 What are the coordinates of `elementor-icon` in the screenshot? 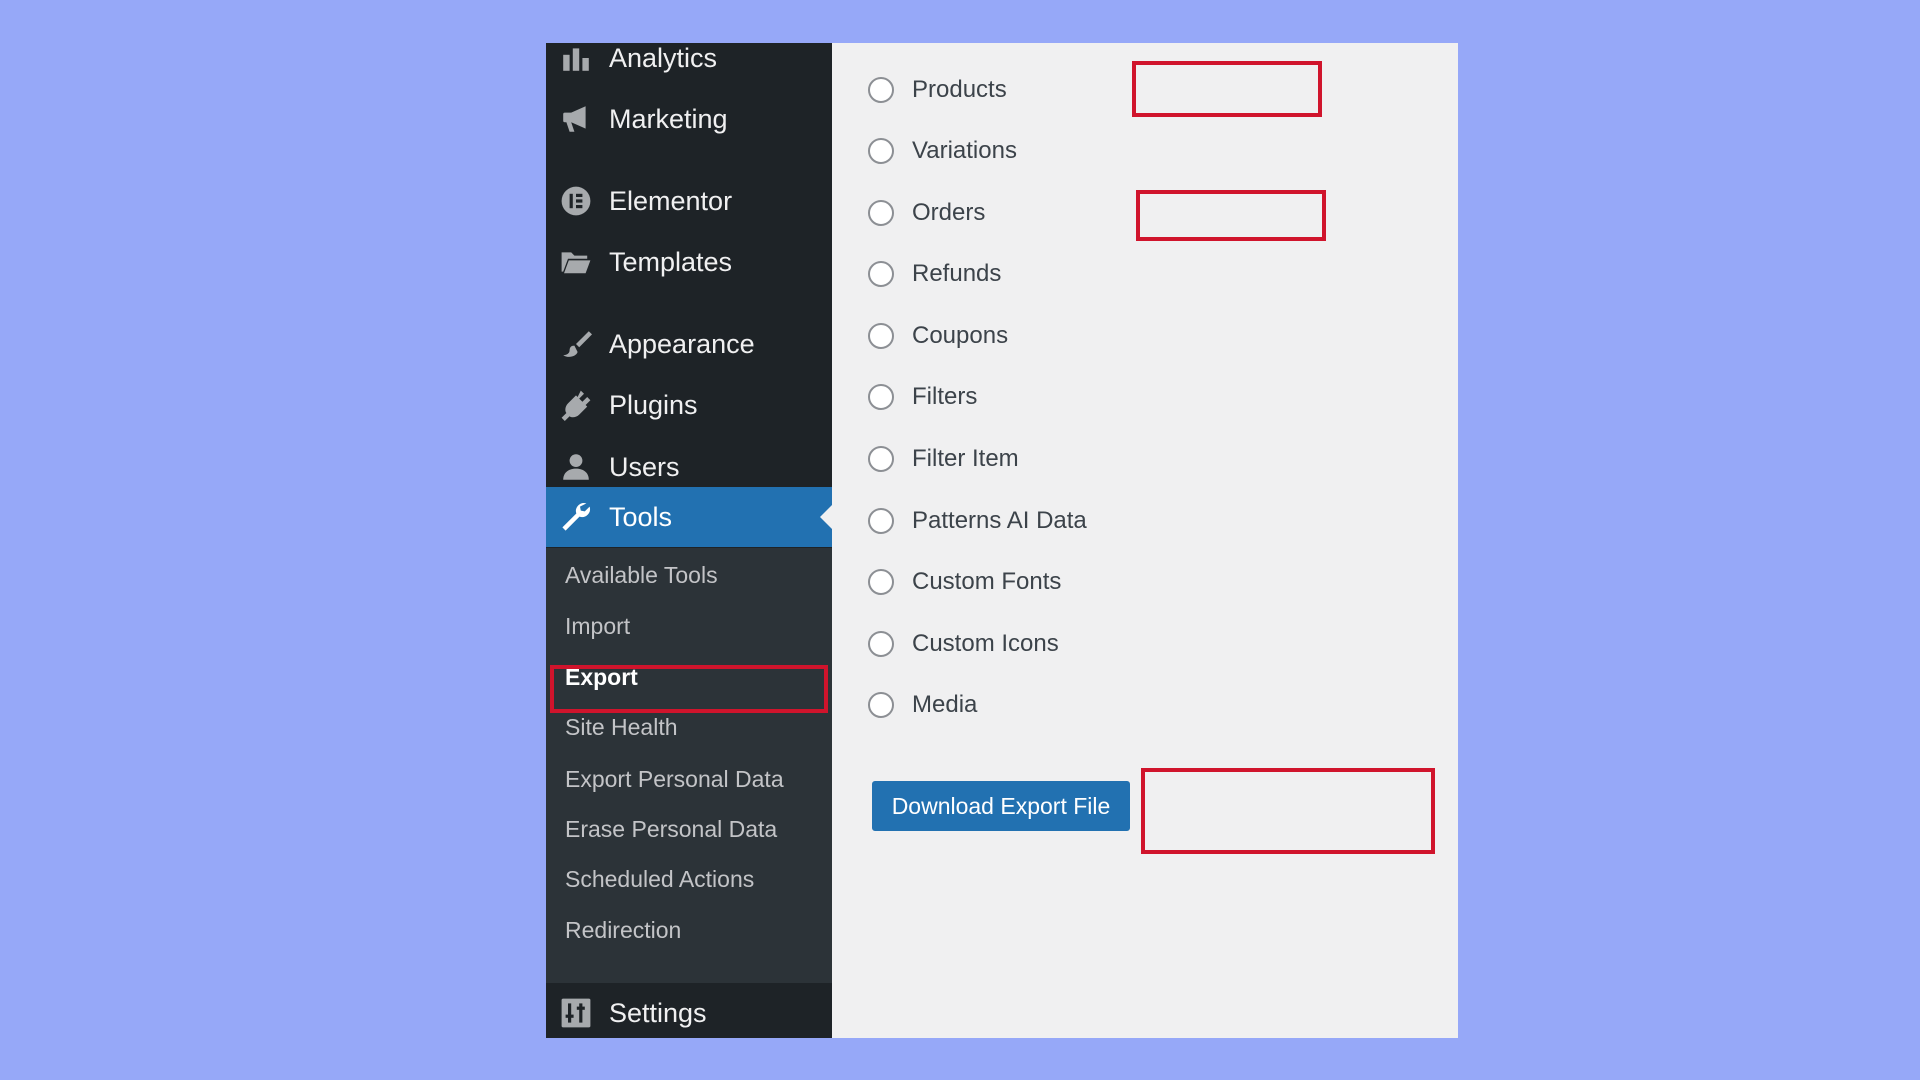 It's located at (576, 201).